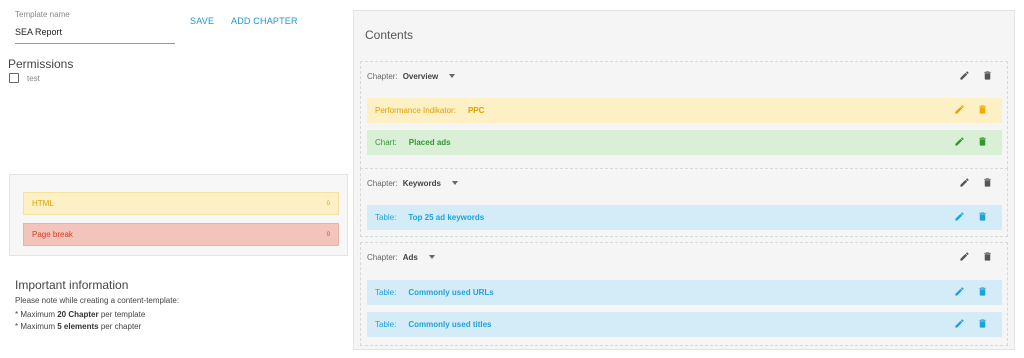  What do you see at coordinates (33, 78) in the screenshot?
I see `permission-label: test` at bounding box center [33, 78].